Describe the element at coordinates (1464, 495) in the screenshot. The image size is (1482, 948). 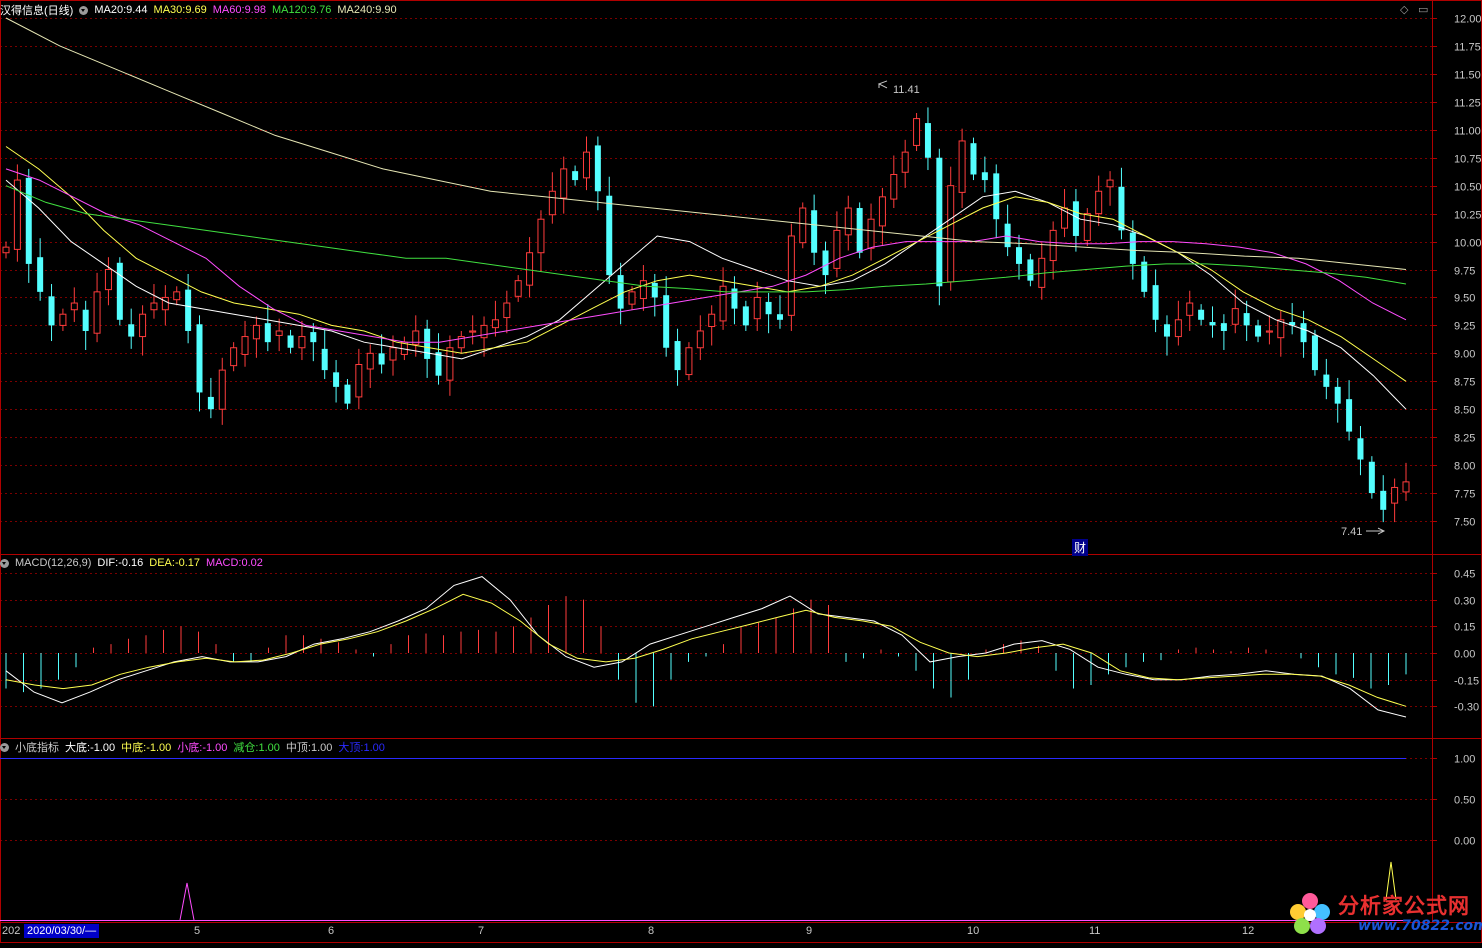
I see `price-tick-label: 7.75` at that location.